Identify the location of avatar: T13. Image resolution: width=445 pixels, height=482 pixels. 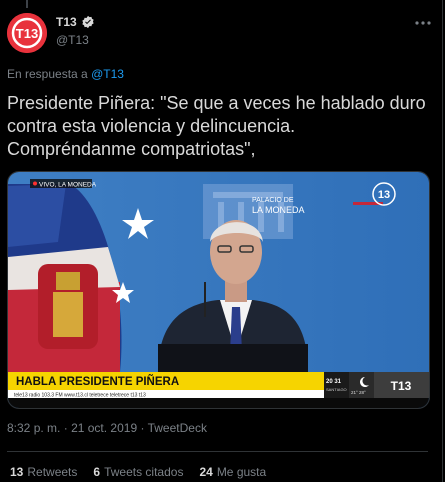
(27, 33).